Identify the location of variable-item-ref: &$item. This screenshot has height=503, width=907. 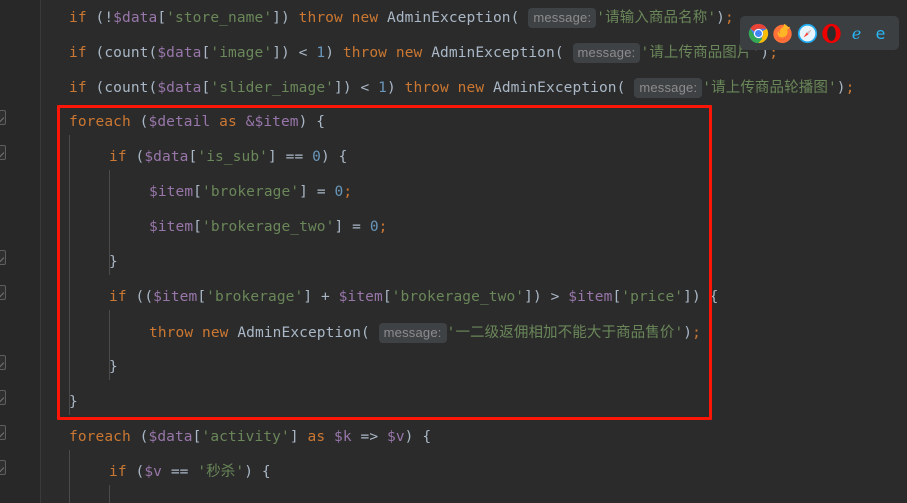
(272, 122).